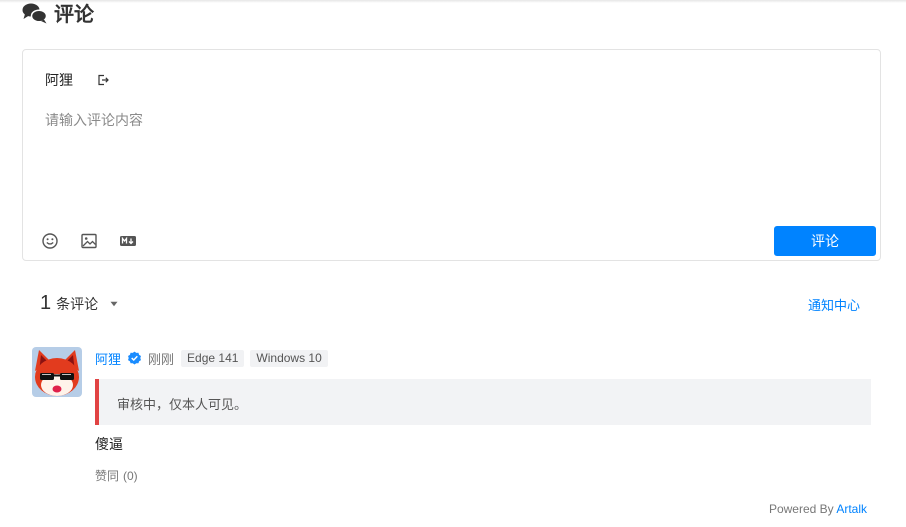 This screenshot has width=906, height=527. Describe the element at coordinates (103, 80) in the screenshot. I see `logout-icon` at that location.